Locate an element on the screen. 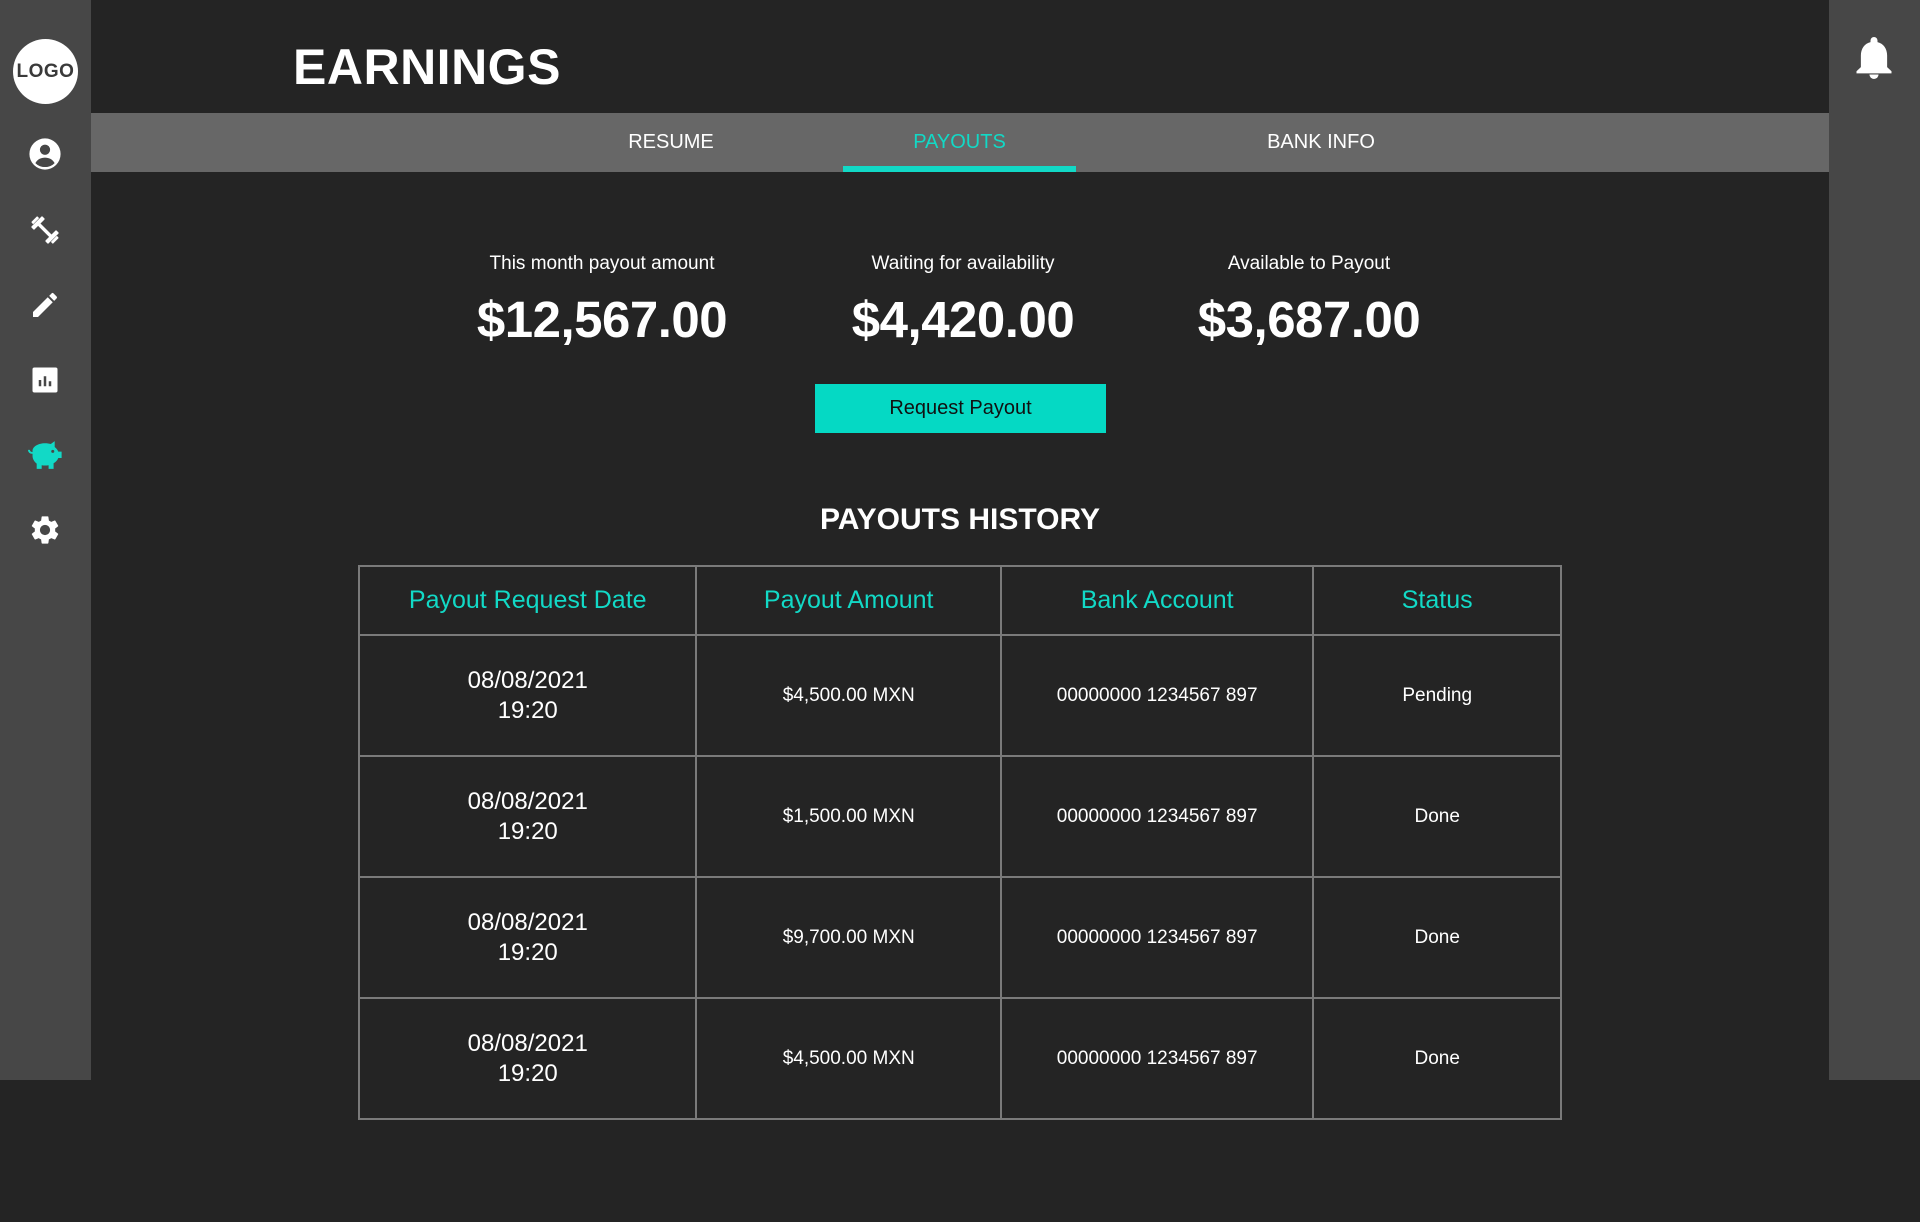 Image resolution: width=1920 pixels, height=1222 pixels. tab-resume-label: RESUME is located at coordinates (671, 142).